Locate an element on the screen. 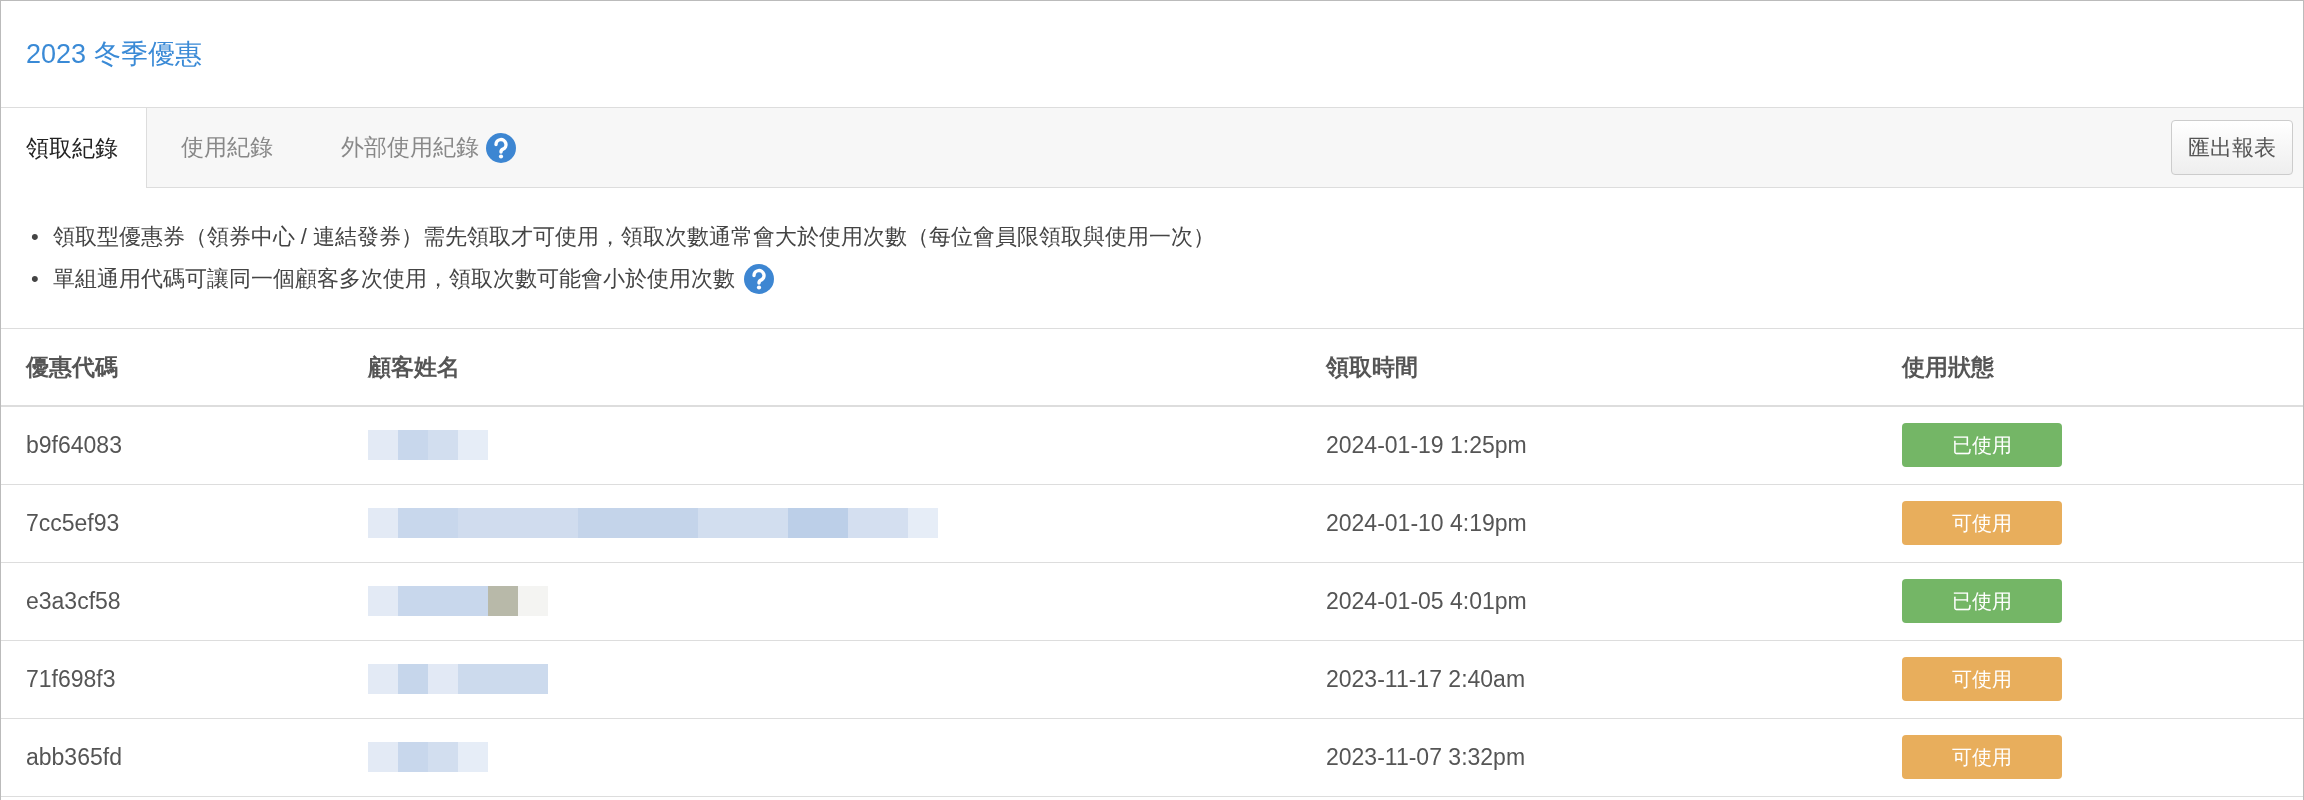  column-header: 使用狀態 is located at coordinates (1948, 366).